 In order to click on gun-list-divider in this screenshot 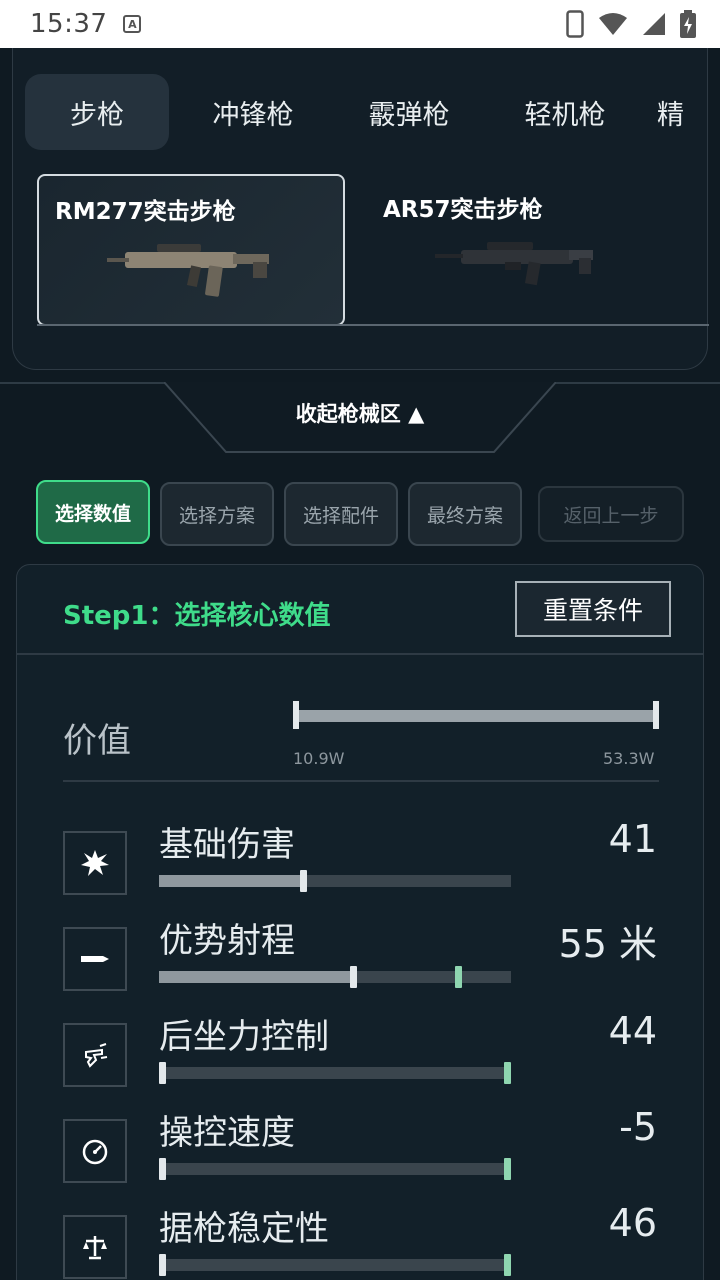, I will do `click(373, 325)`.